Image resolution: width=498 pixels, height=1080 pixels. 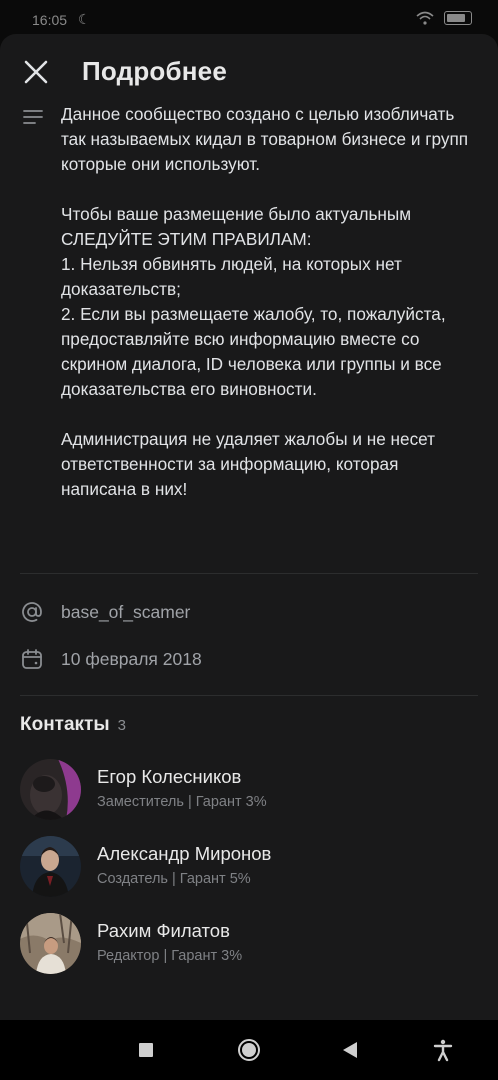 What do you see at coordinates (32, 612) in the screenshot?
I see `at-icon` at bounding box center [32, 612].